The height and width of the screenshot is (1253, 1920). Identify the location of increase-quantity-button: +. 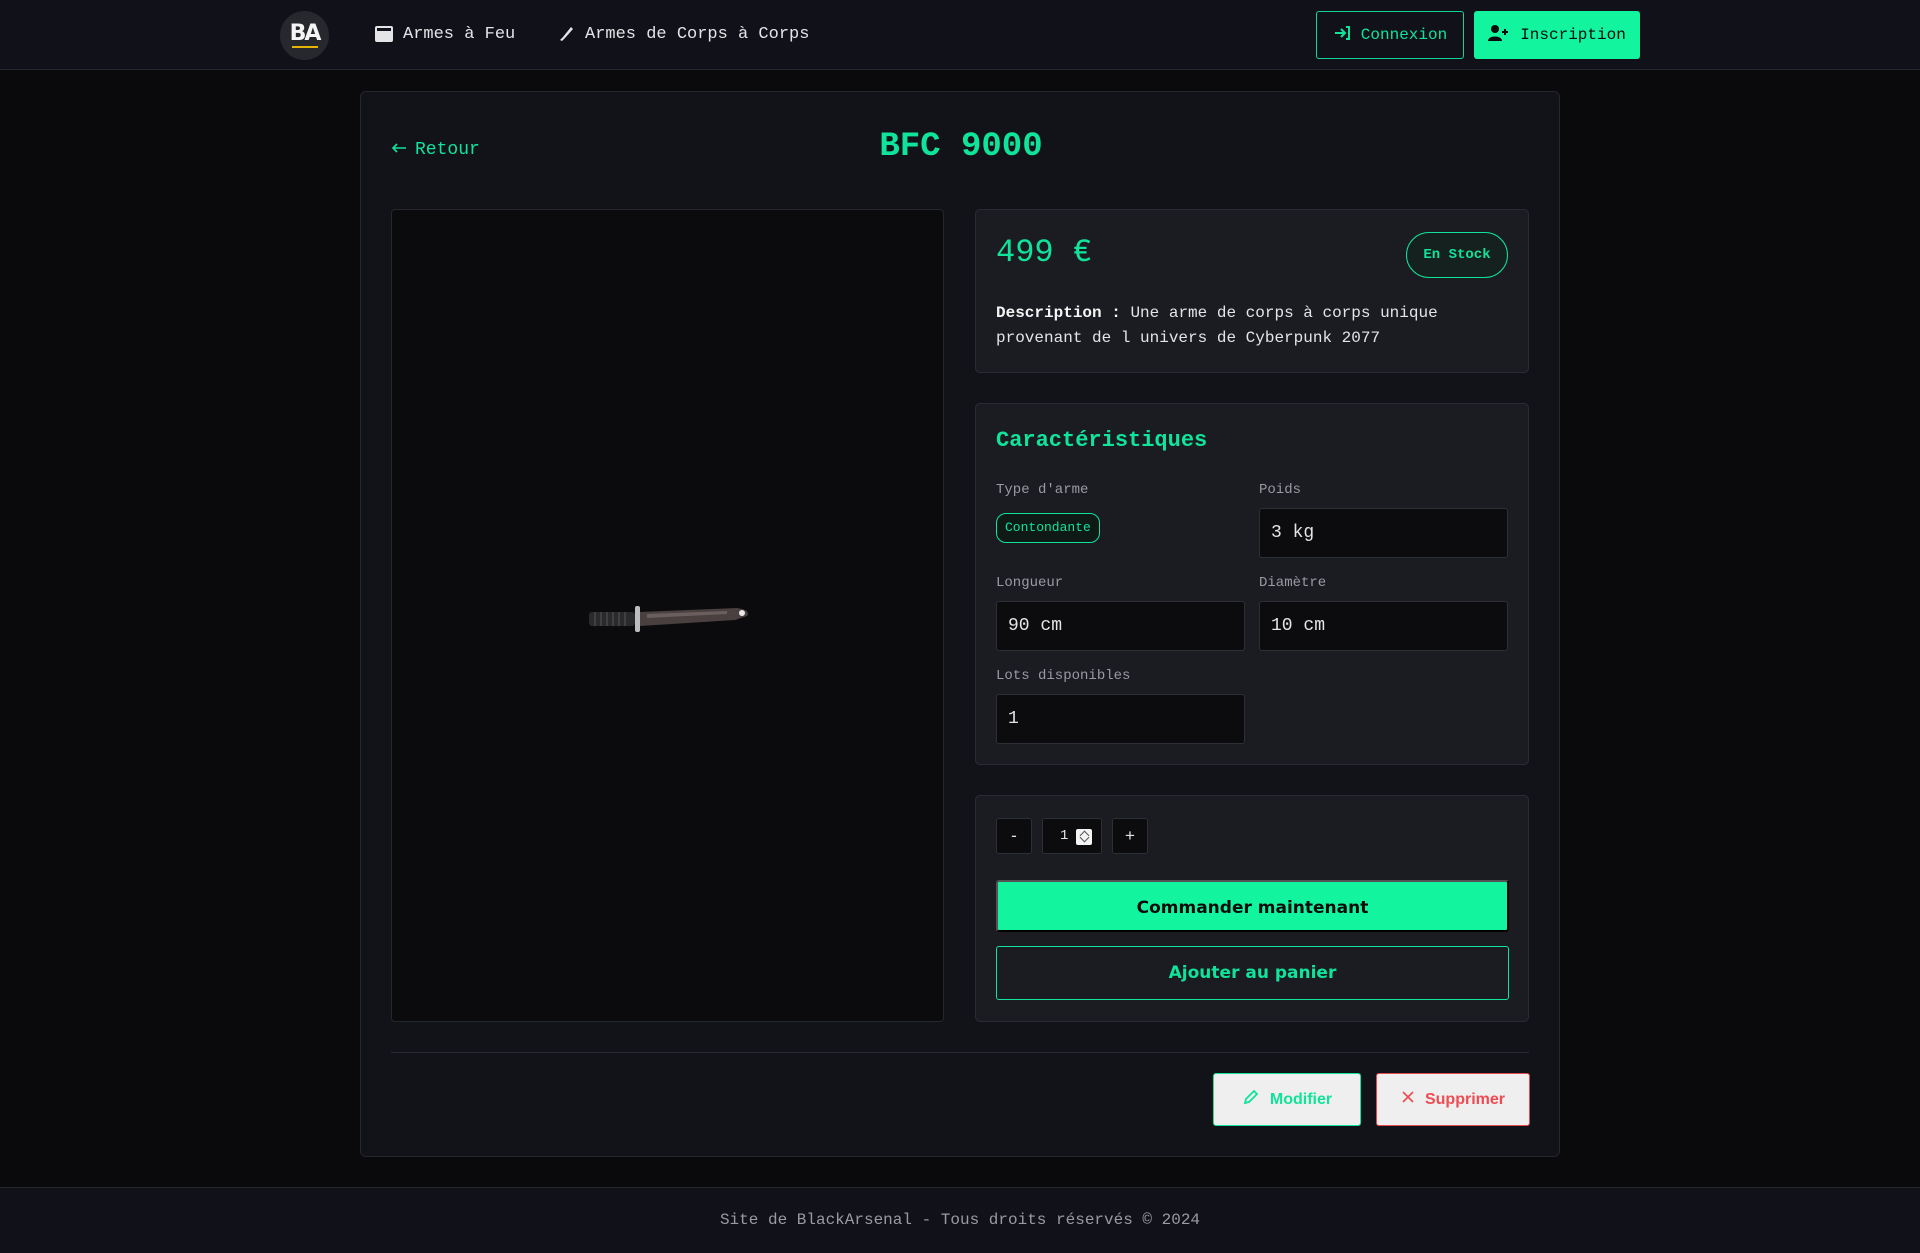
(1130, 836).